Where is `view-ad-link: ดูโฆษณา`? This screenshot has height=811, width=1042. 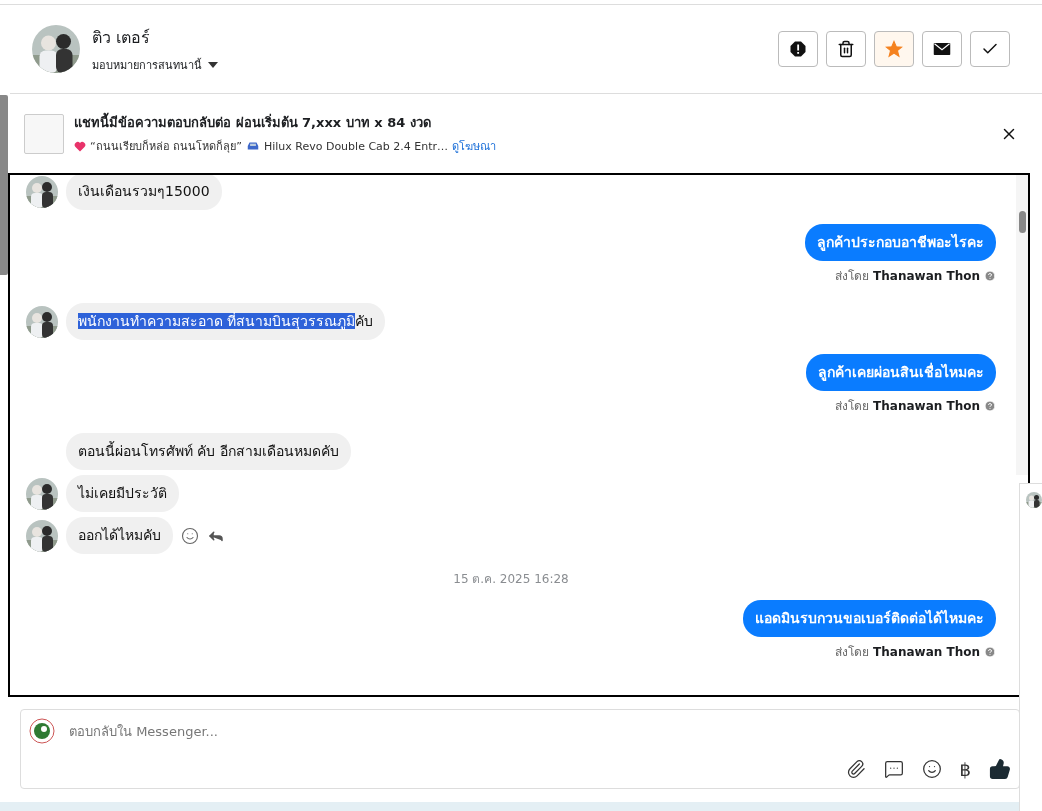 view-ad-link: ดูโฆษณา is located at coordinates (474, 146).